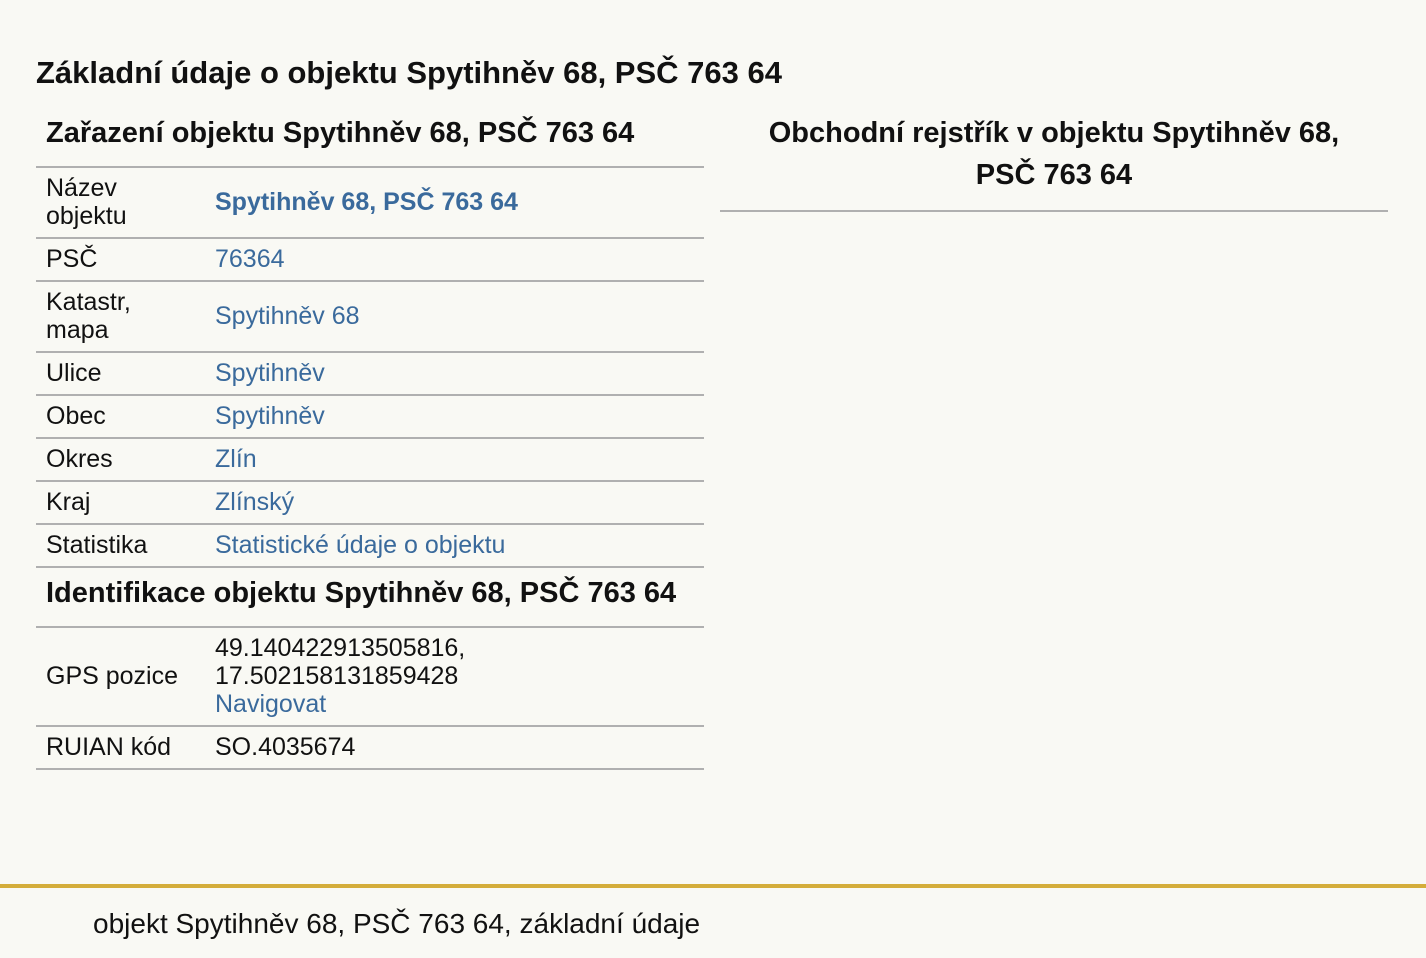 Image resolution: width=1426 pixels, height=958 pixels. Describe the element at coordinates (337, 676) in the screenshot. I see `gps-longitude: 17.502158131859428` at that location.